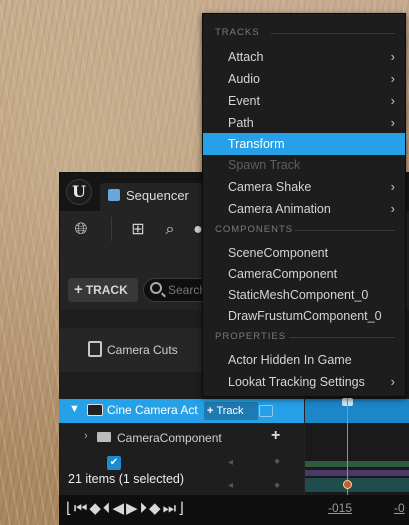  Describe the element at coordinates (95, 410) in the screenshot. I see `cine-camera-icon` at that location.